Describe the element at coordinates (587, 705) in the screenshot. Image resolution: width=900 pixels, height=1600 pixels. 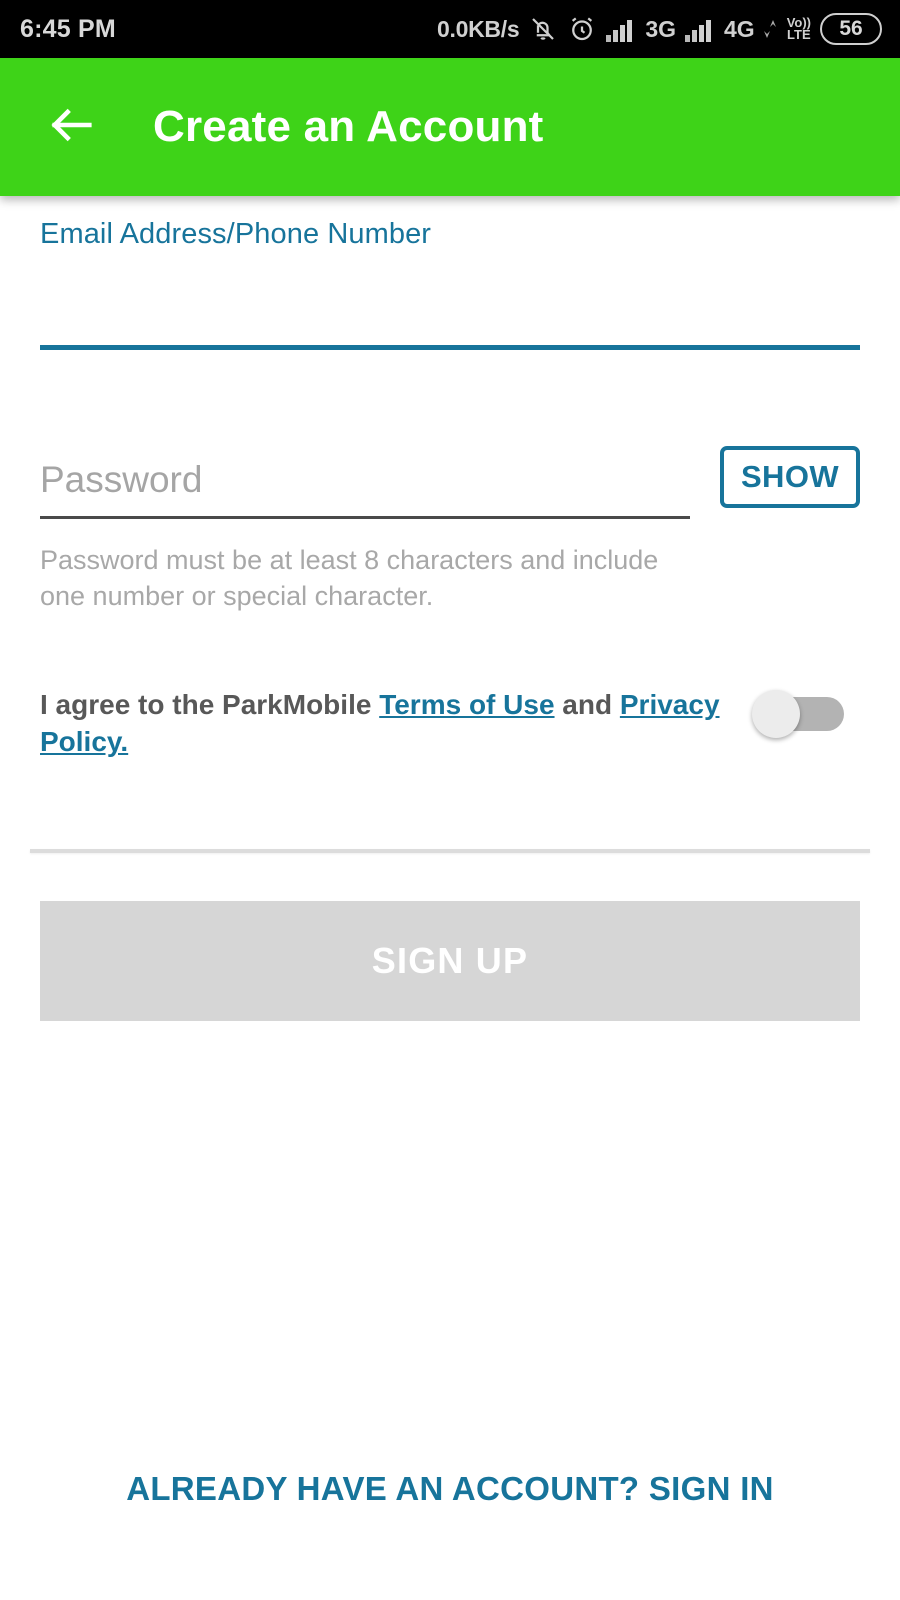
I see `terms-middle-label: and` at that location.